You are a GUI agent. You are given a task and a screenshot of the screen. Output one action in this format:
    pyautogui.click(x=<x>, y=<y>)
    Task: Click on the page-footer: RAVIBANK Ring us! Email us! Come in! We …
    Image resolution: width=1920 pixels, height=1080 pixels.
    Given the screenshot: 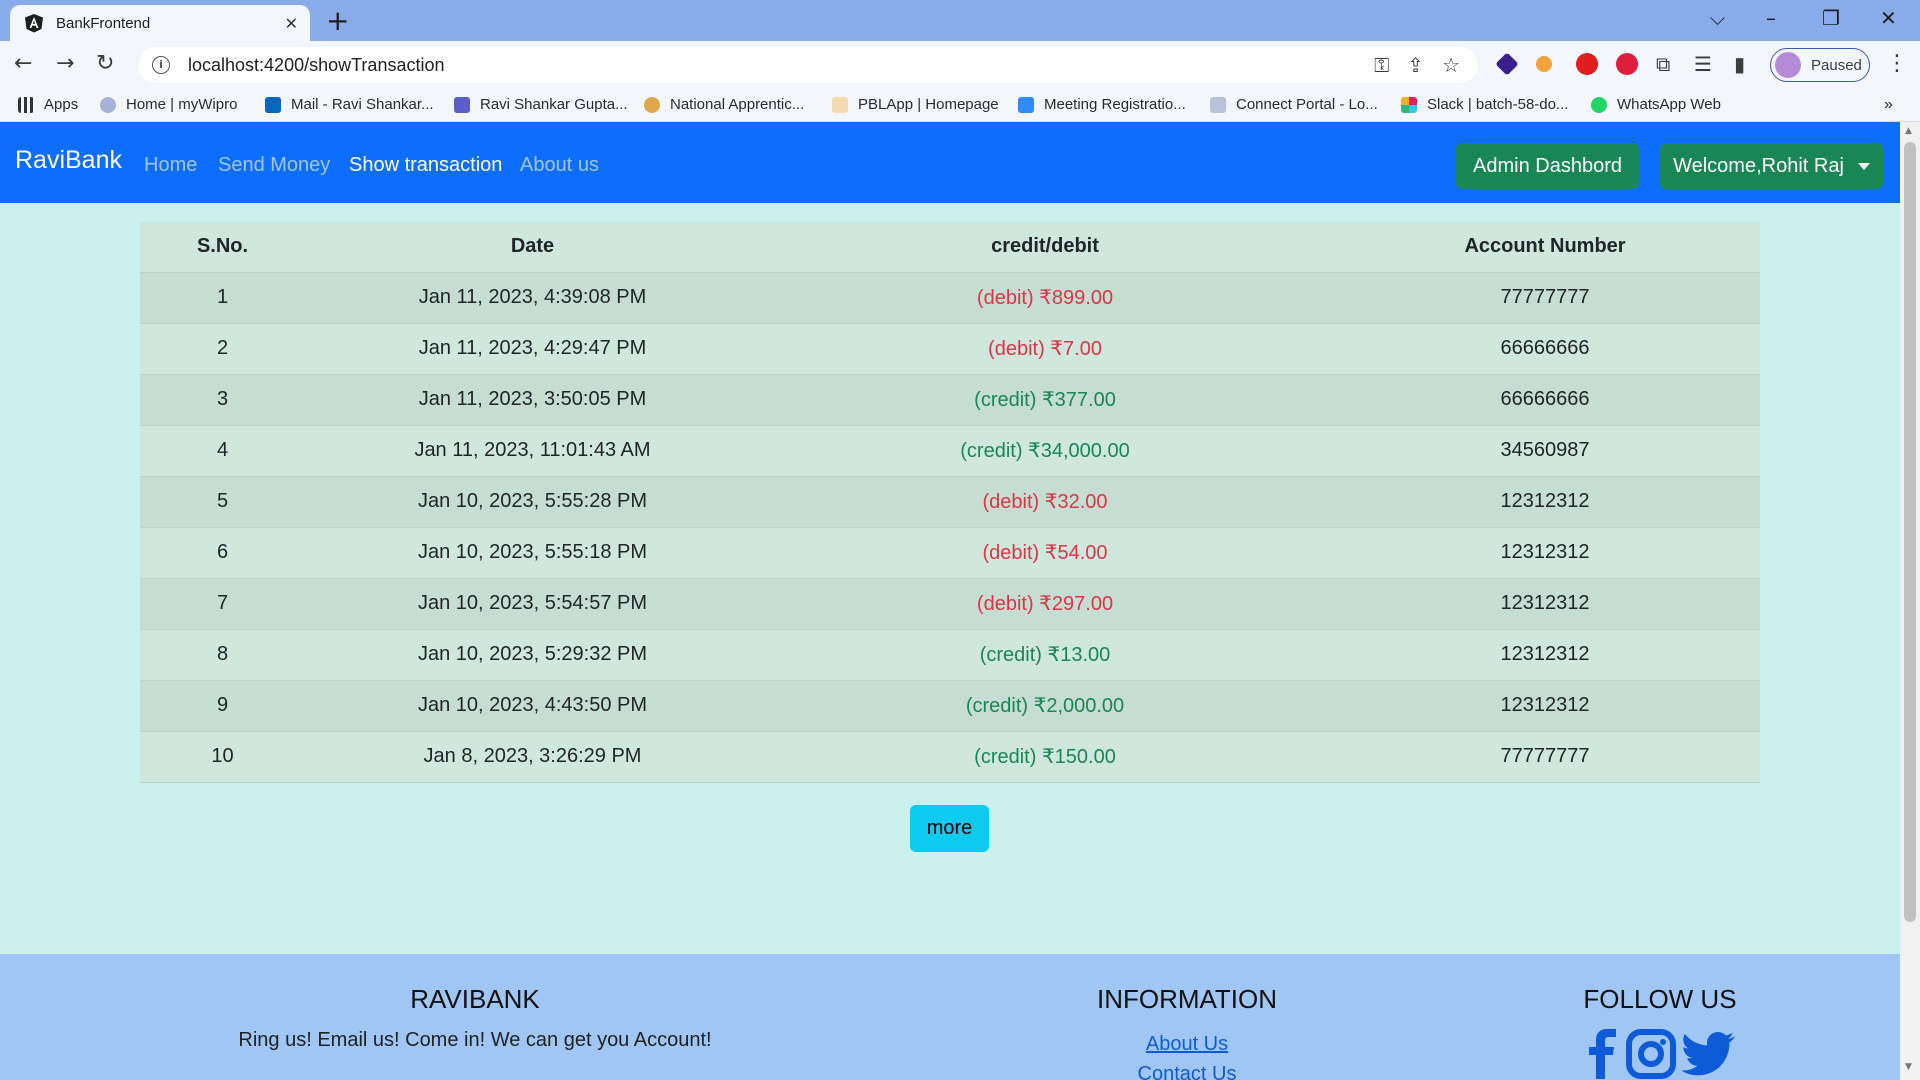 What is the action you would take?
    pyautogui.click(x=950, y=1017)
    